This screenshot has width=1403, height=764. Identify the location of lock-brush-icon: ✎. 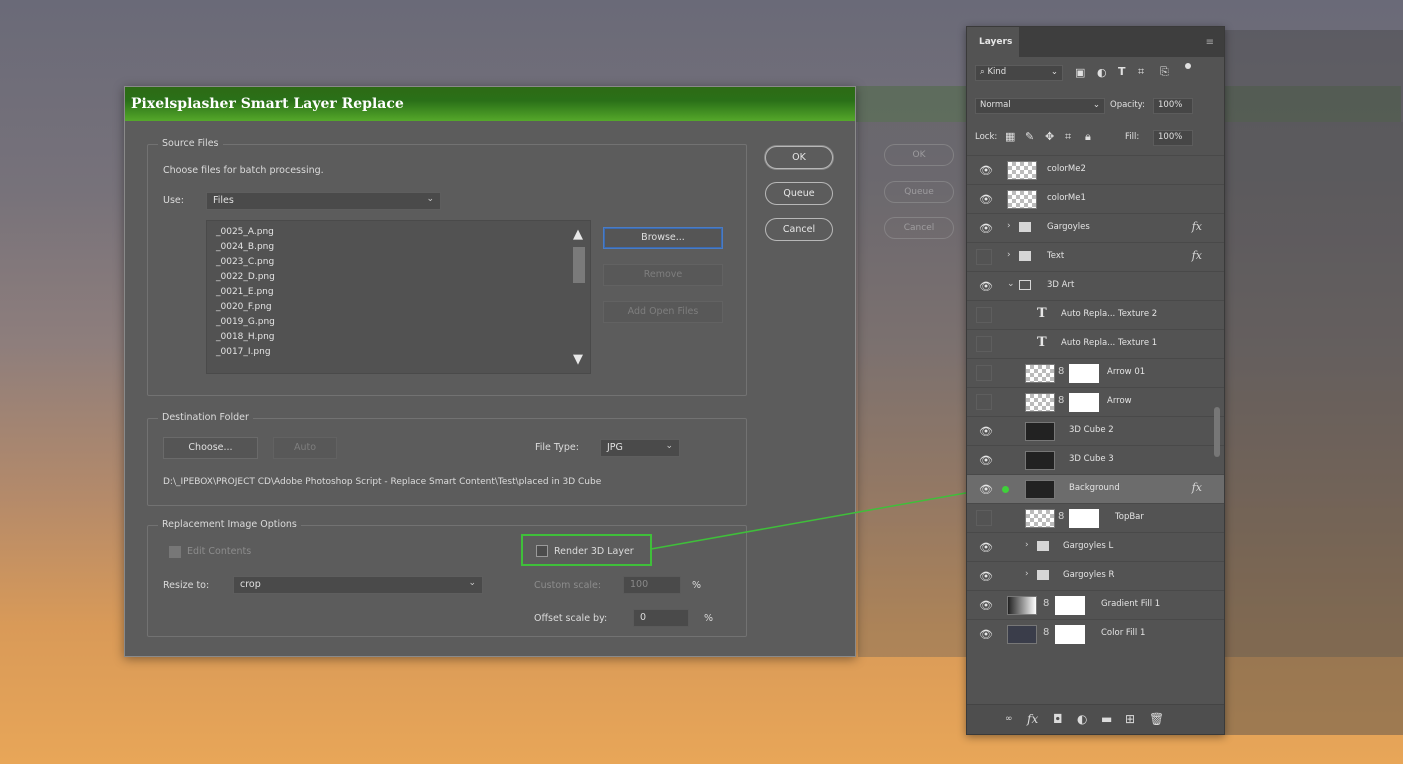
(1029, 136).